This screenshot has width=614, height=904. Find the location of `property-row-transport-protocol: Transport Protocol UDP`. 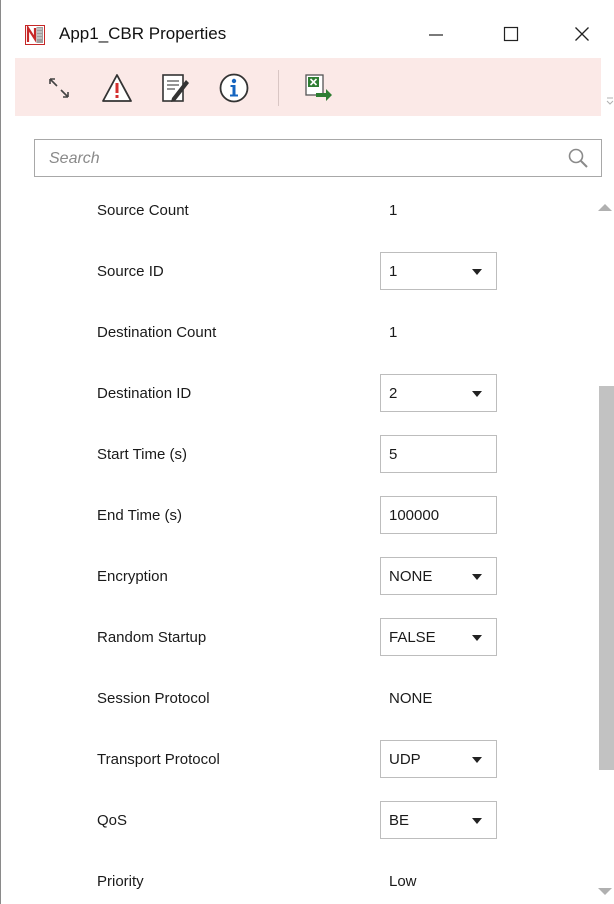

property-row-transport-protocol: Transport Protocol UDP is located at coordinates (299, 759).